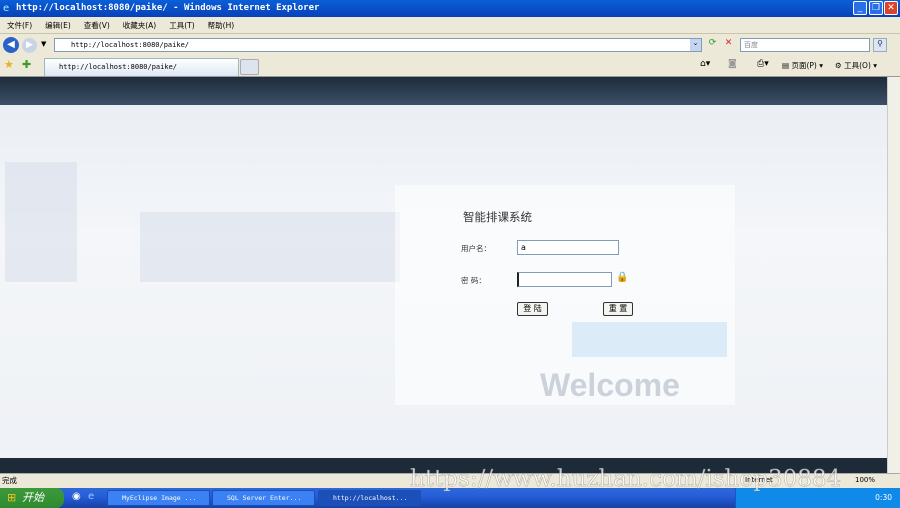  Describe the element at coordinates (443, 91) in the screenshot. I see `header-band` at that location.